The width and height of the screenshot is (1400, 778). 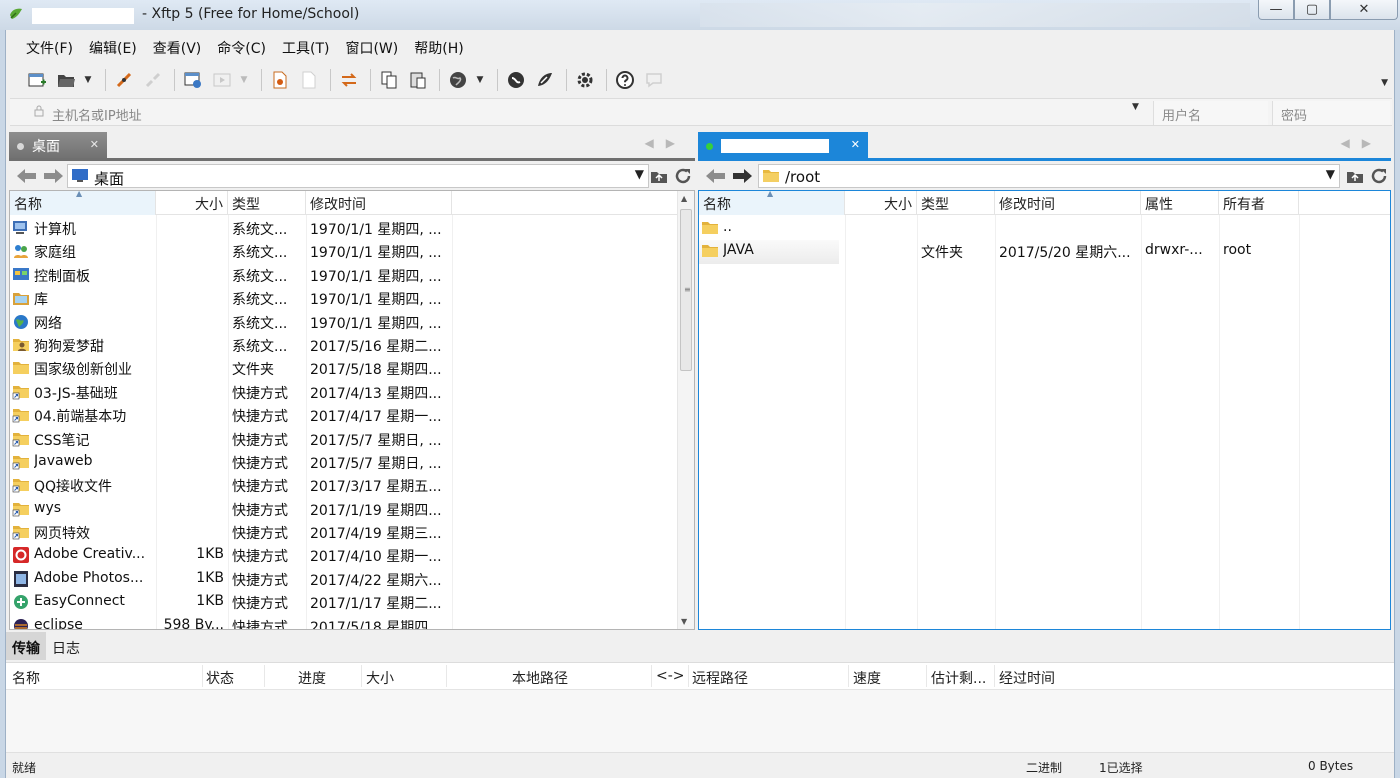 I want to click on status-transfer-mode: 二进制, so click(x=1044, y=767).